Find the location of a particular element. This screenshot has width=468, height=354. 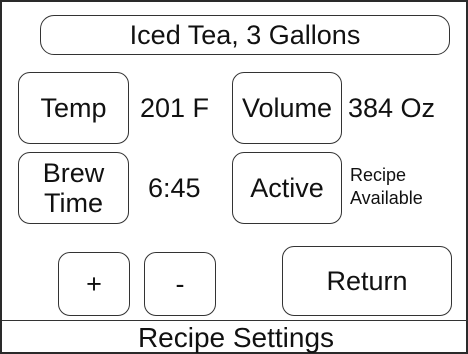

temp-button-label: Temp is located at coordinates (73, 107).